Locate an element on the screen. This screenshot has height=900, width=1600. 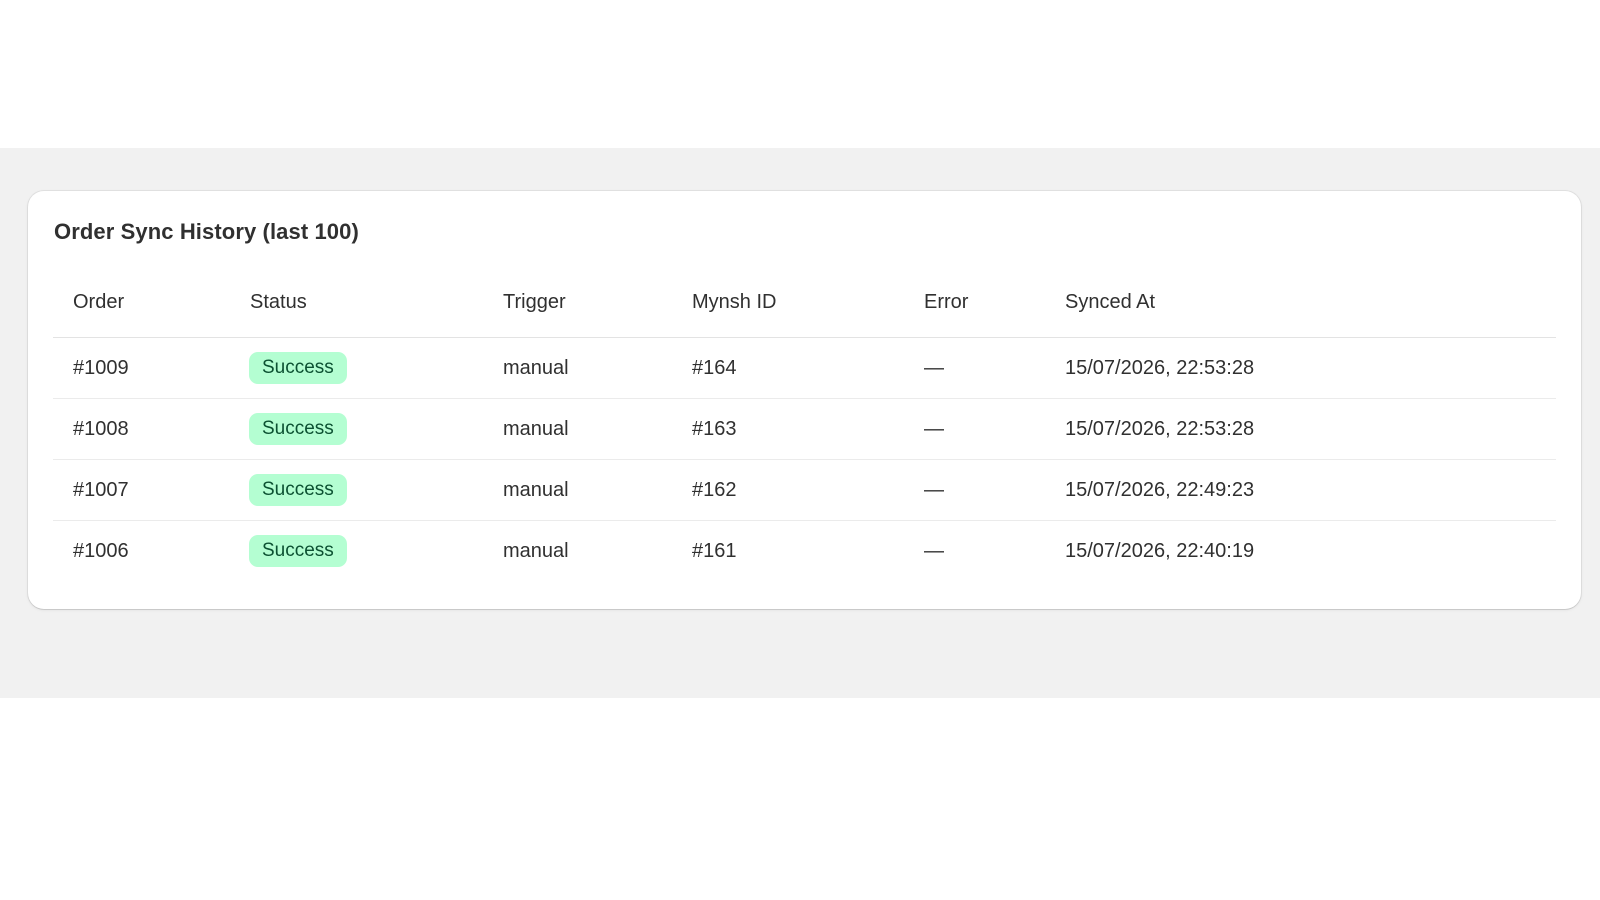
mynsh-id-cell: #163 is located at coordinates (788, 429).